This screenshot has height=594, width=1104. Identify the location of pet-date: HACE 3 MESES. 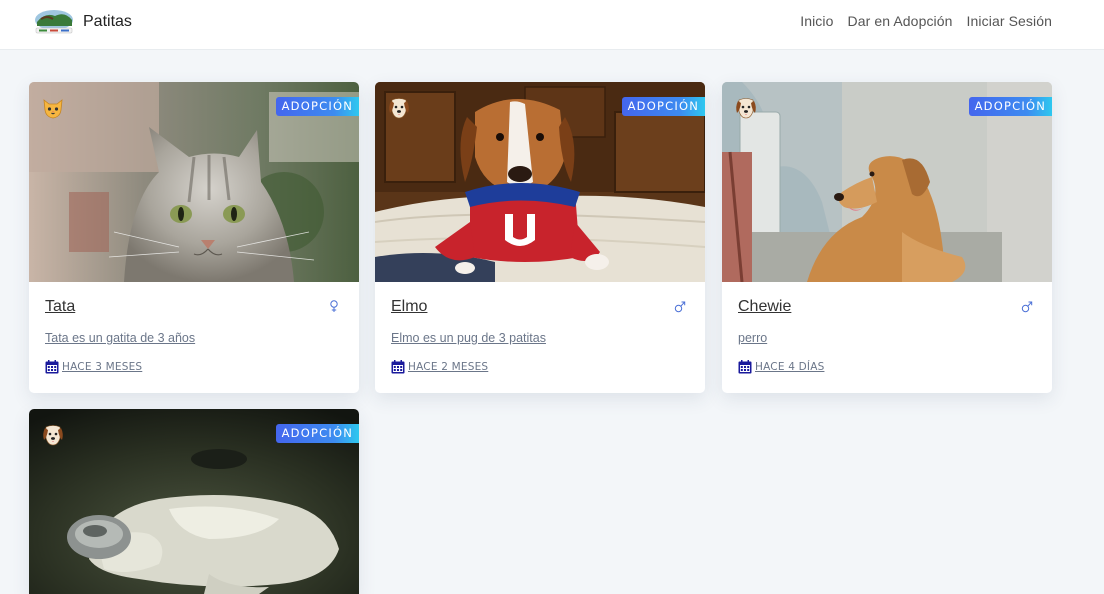
(93, 367).